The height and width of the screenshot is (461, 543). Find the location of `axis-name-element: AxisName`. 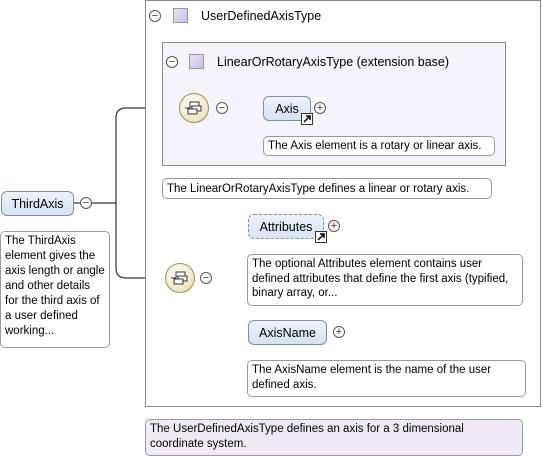

axis-name-element: AxisName is located at coordinates (287, 332).